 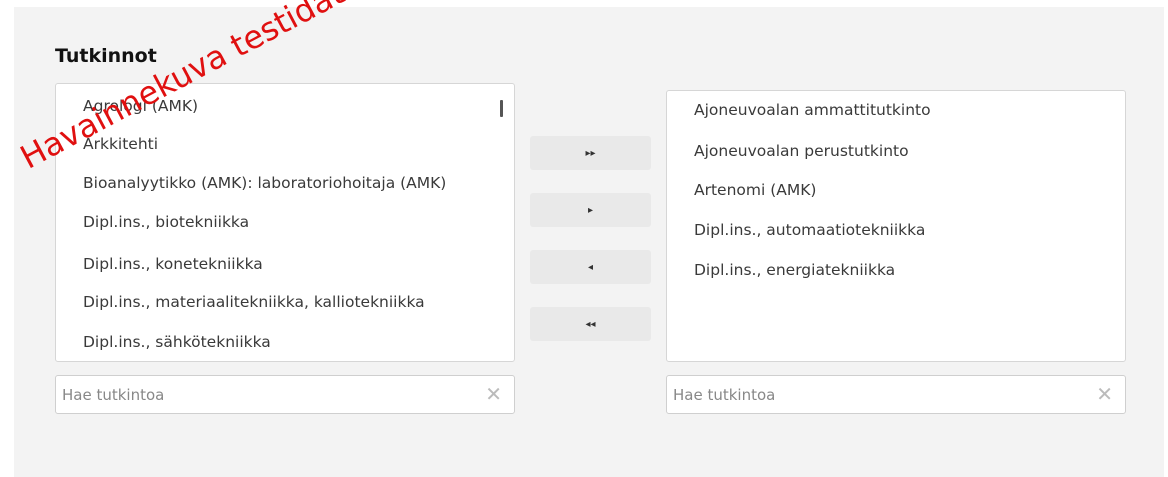 What do you see at coordinates (590, 324) in the screenshot?
I see `move-all-left-button: ◂◂` at bounding box center [590, 324].